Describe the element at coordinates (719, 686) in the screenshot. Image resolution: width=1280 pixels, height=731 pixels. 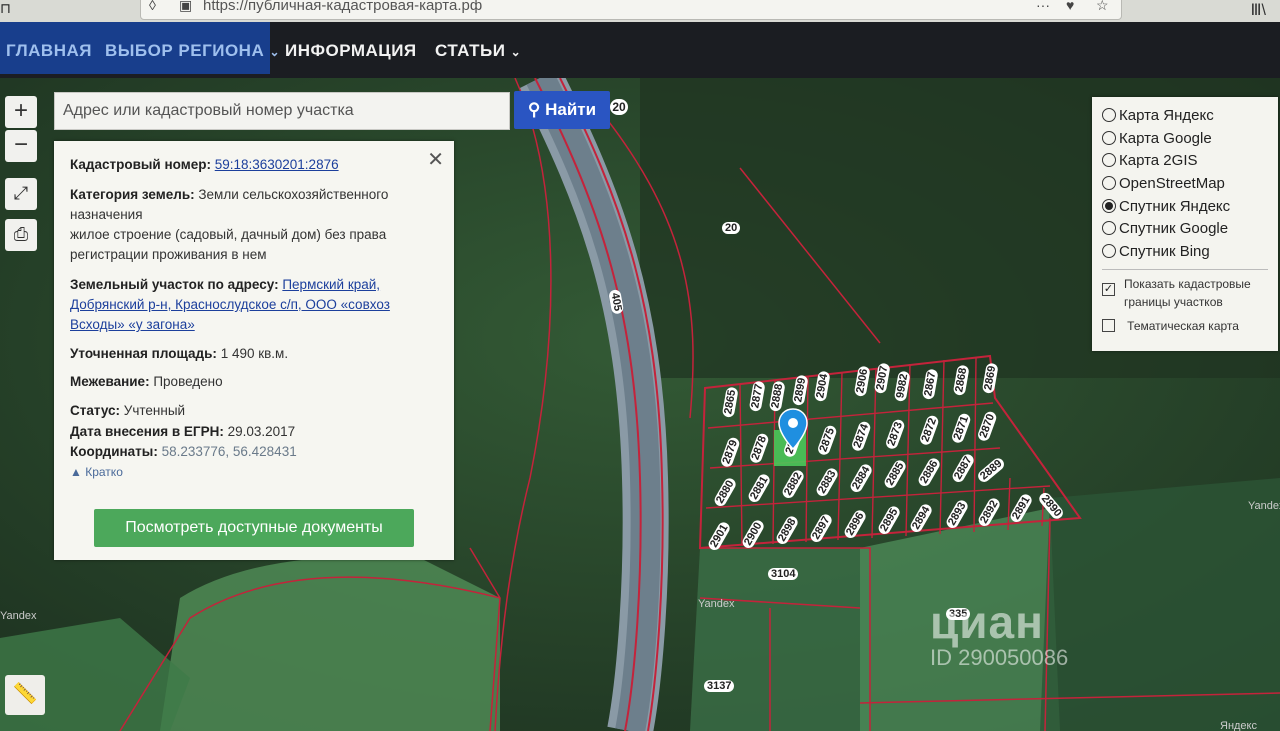
I see `map-label: 3137` at that location.